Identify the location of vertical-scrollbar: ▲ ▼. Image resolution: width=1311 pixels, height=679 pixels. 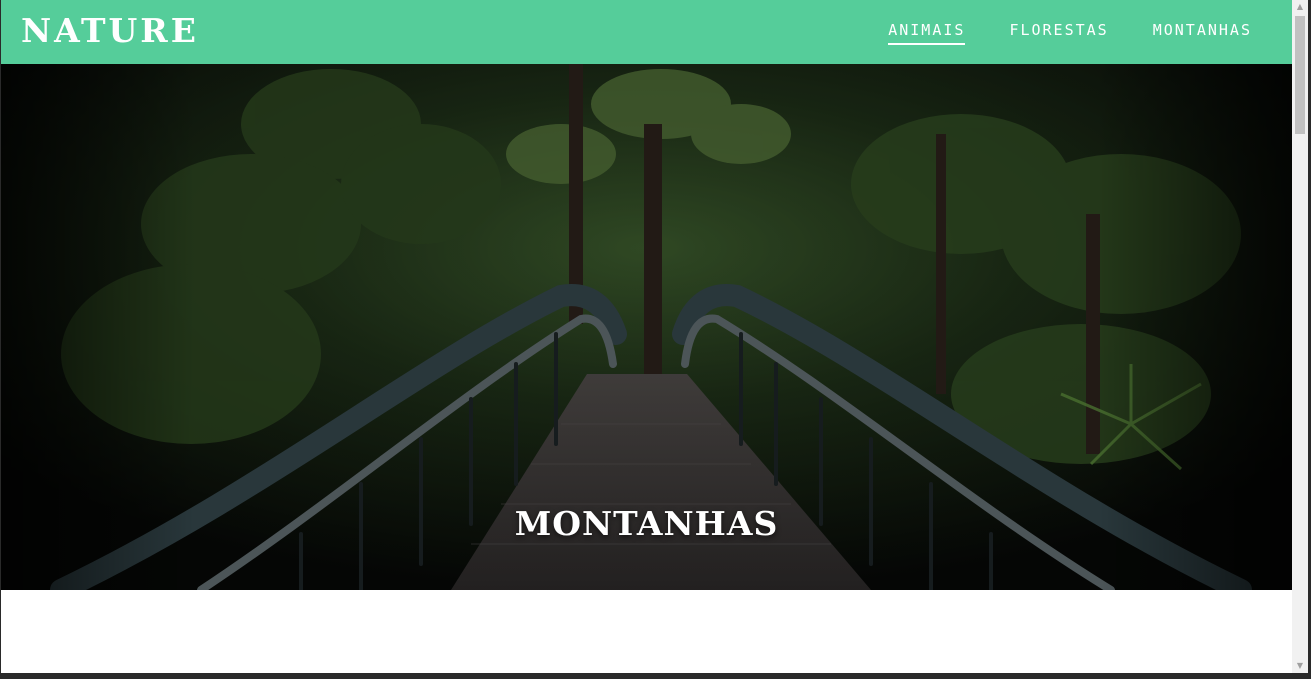
(1300, 336).